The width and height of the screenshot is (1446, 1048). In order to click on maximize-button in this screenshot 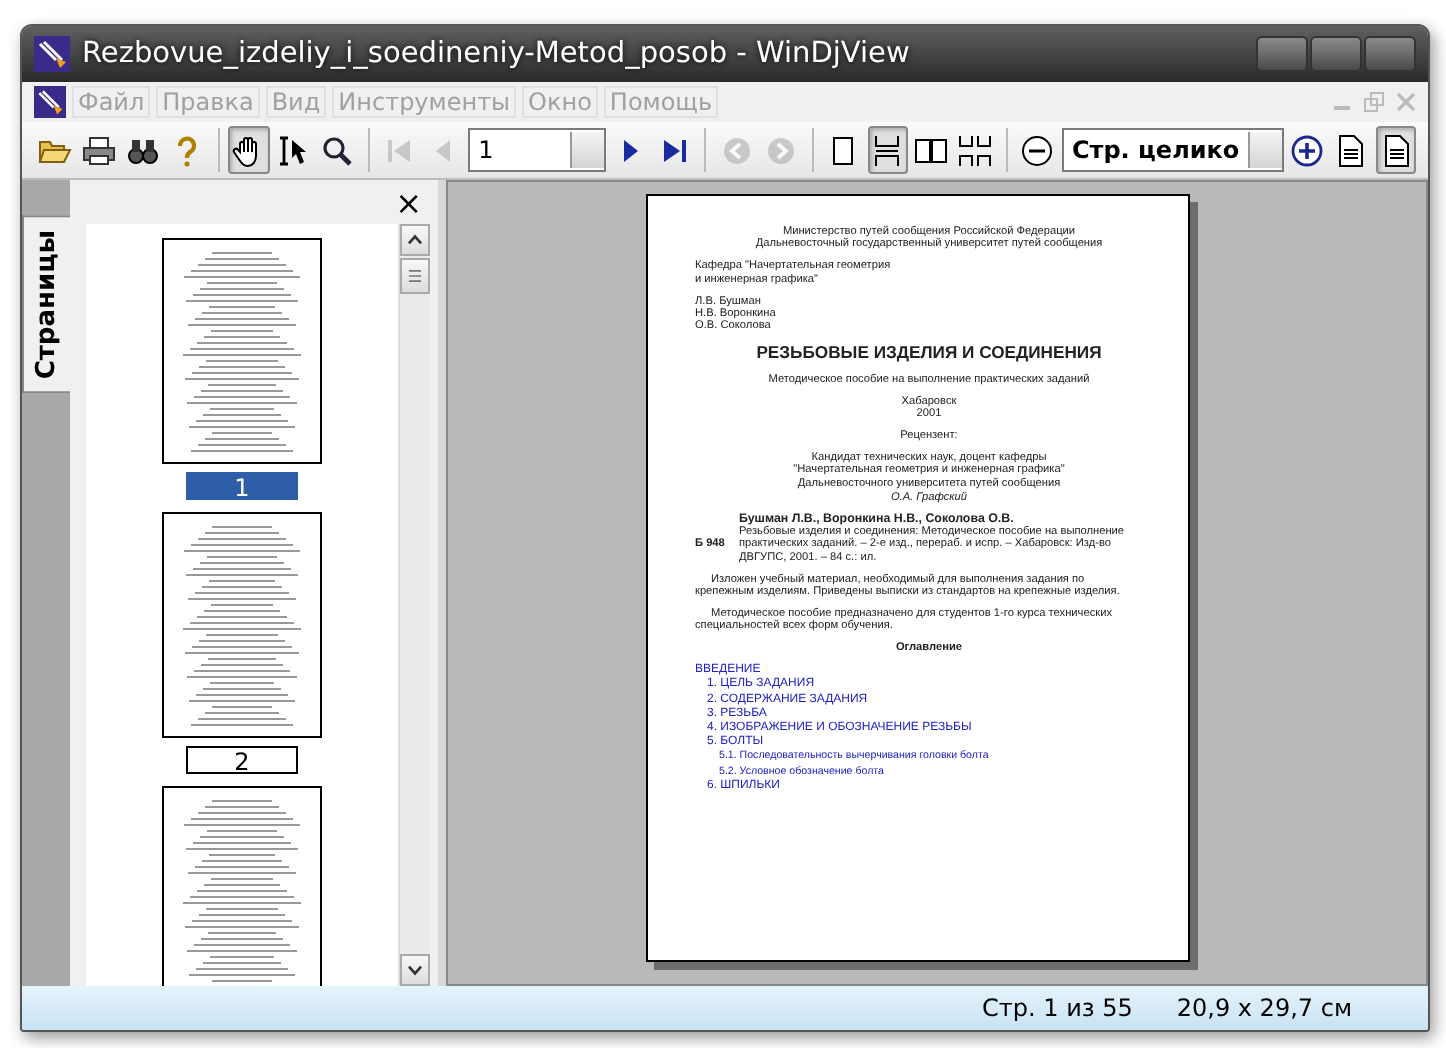, I will do `click(1336, 54)`.